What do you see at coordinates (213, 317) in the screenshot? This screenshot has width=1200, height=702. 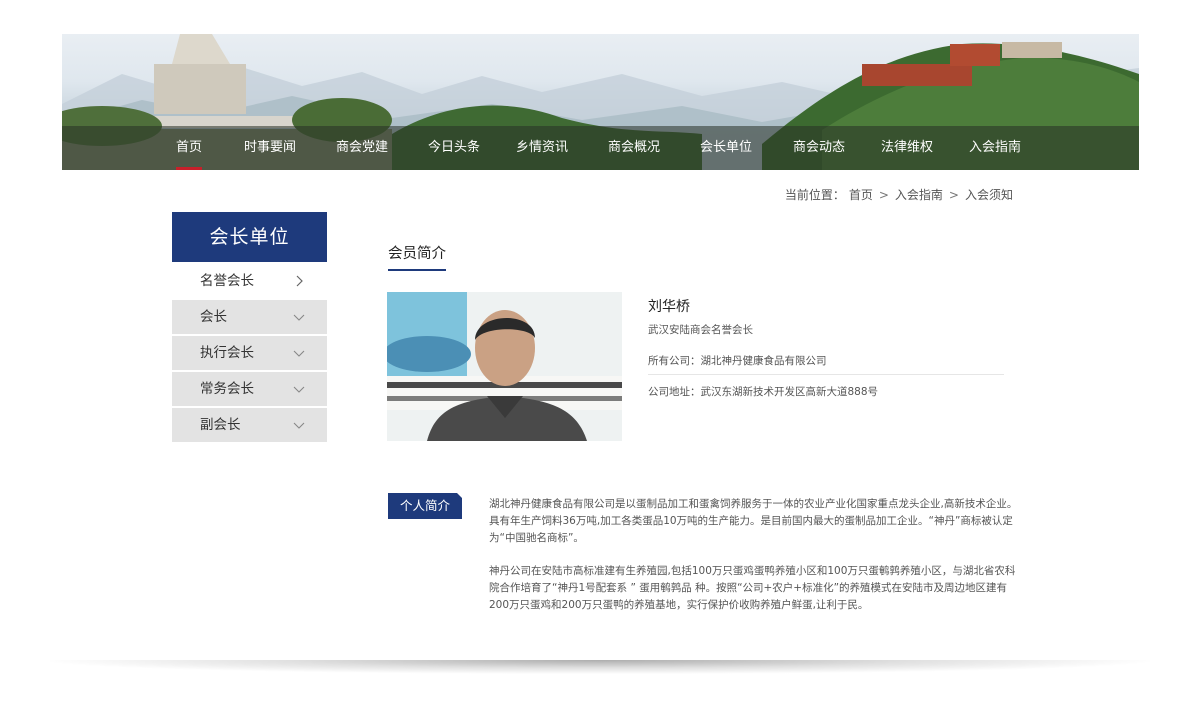 I see `sidebar-item-label: 会长` at bounding box center [213, 317].